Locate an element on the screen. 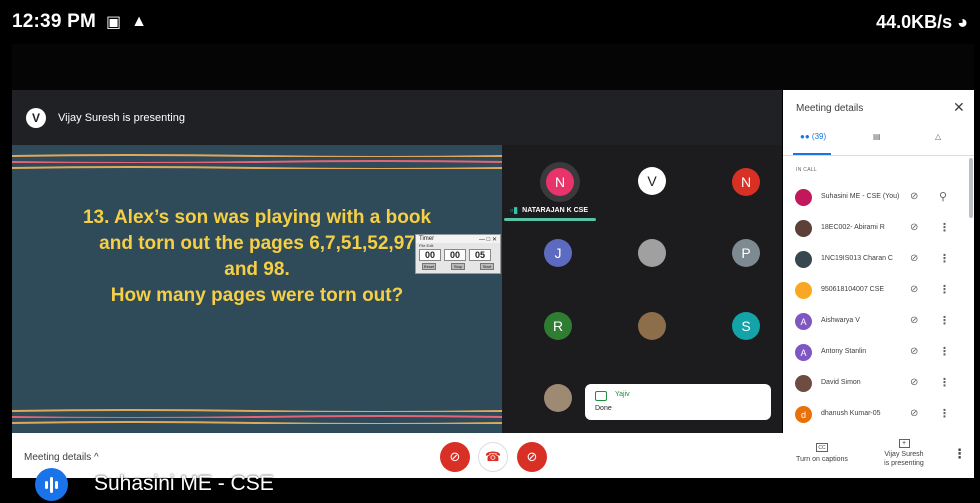 This screenshot has width=980, height=503. chat-tab-icon: ▤ is located at coordinates (877, 136).